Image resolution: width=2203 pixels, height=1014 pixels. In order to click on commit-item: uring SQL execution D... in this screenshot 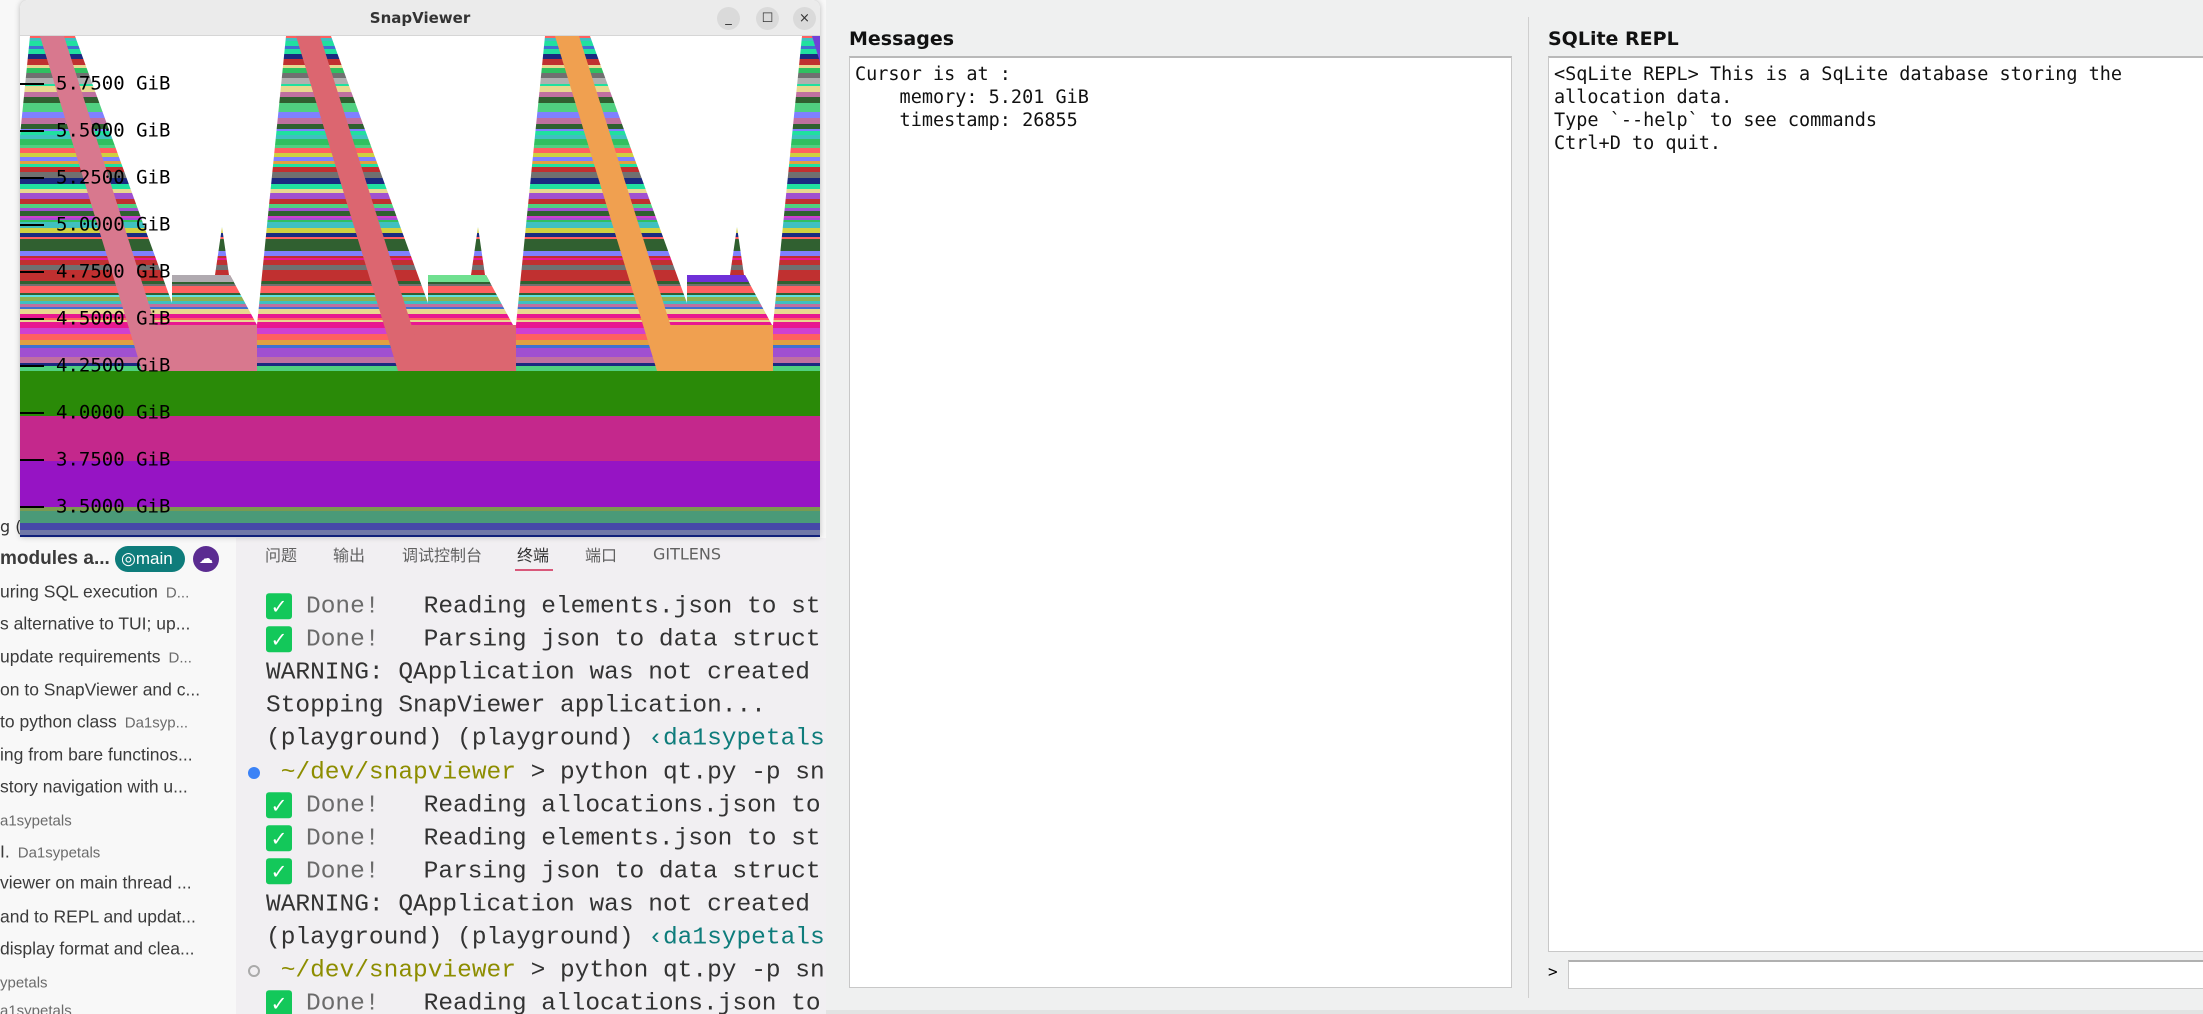, I will do `click(94, 592)`.